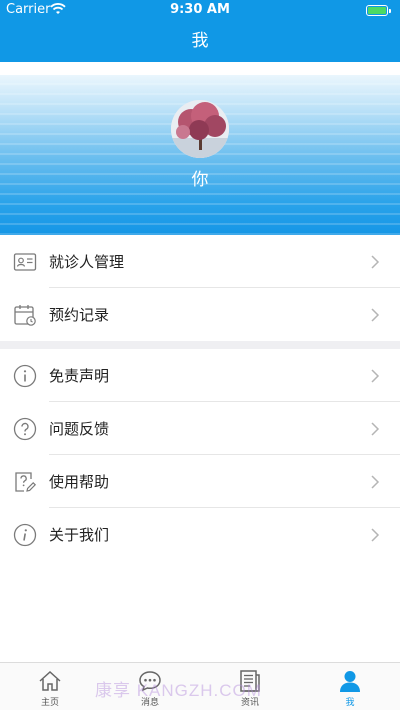 The height and width of the screenshot is (710, 400). I want to click on info-italic-icon, so click(25, 535).